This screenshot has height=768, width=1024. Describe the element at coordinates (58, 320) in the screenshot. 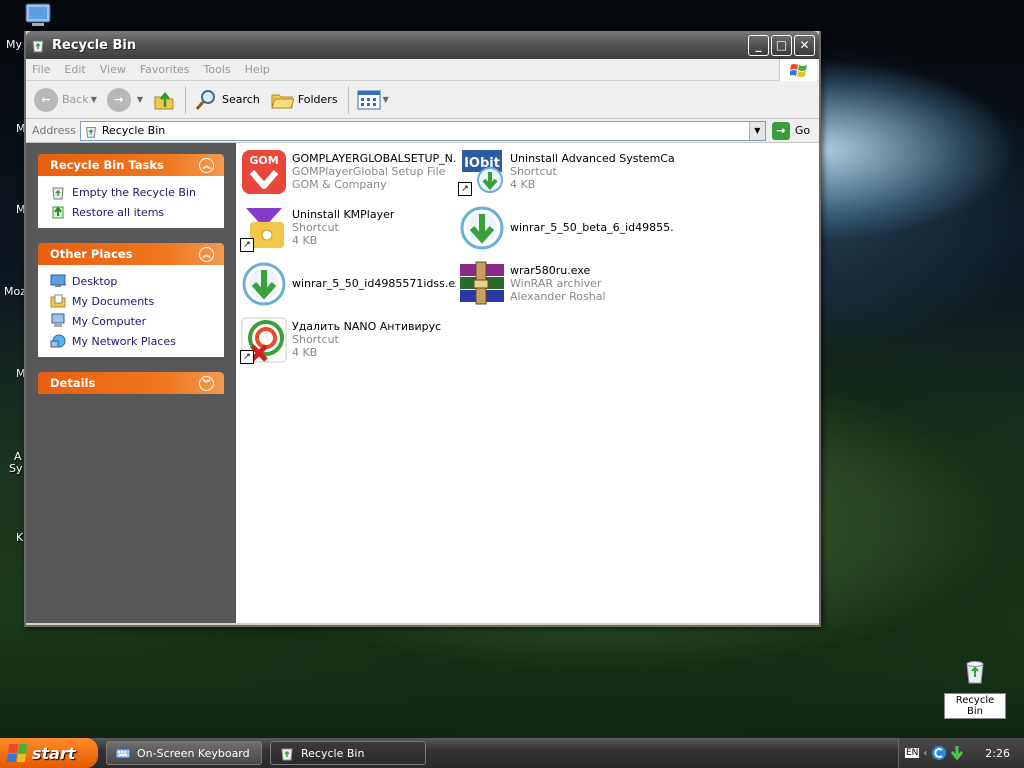

I see `my-computer-icon` at that location.